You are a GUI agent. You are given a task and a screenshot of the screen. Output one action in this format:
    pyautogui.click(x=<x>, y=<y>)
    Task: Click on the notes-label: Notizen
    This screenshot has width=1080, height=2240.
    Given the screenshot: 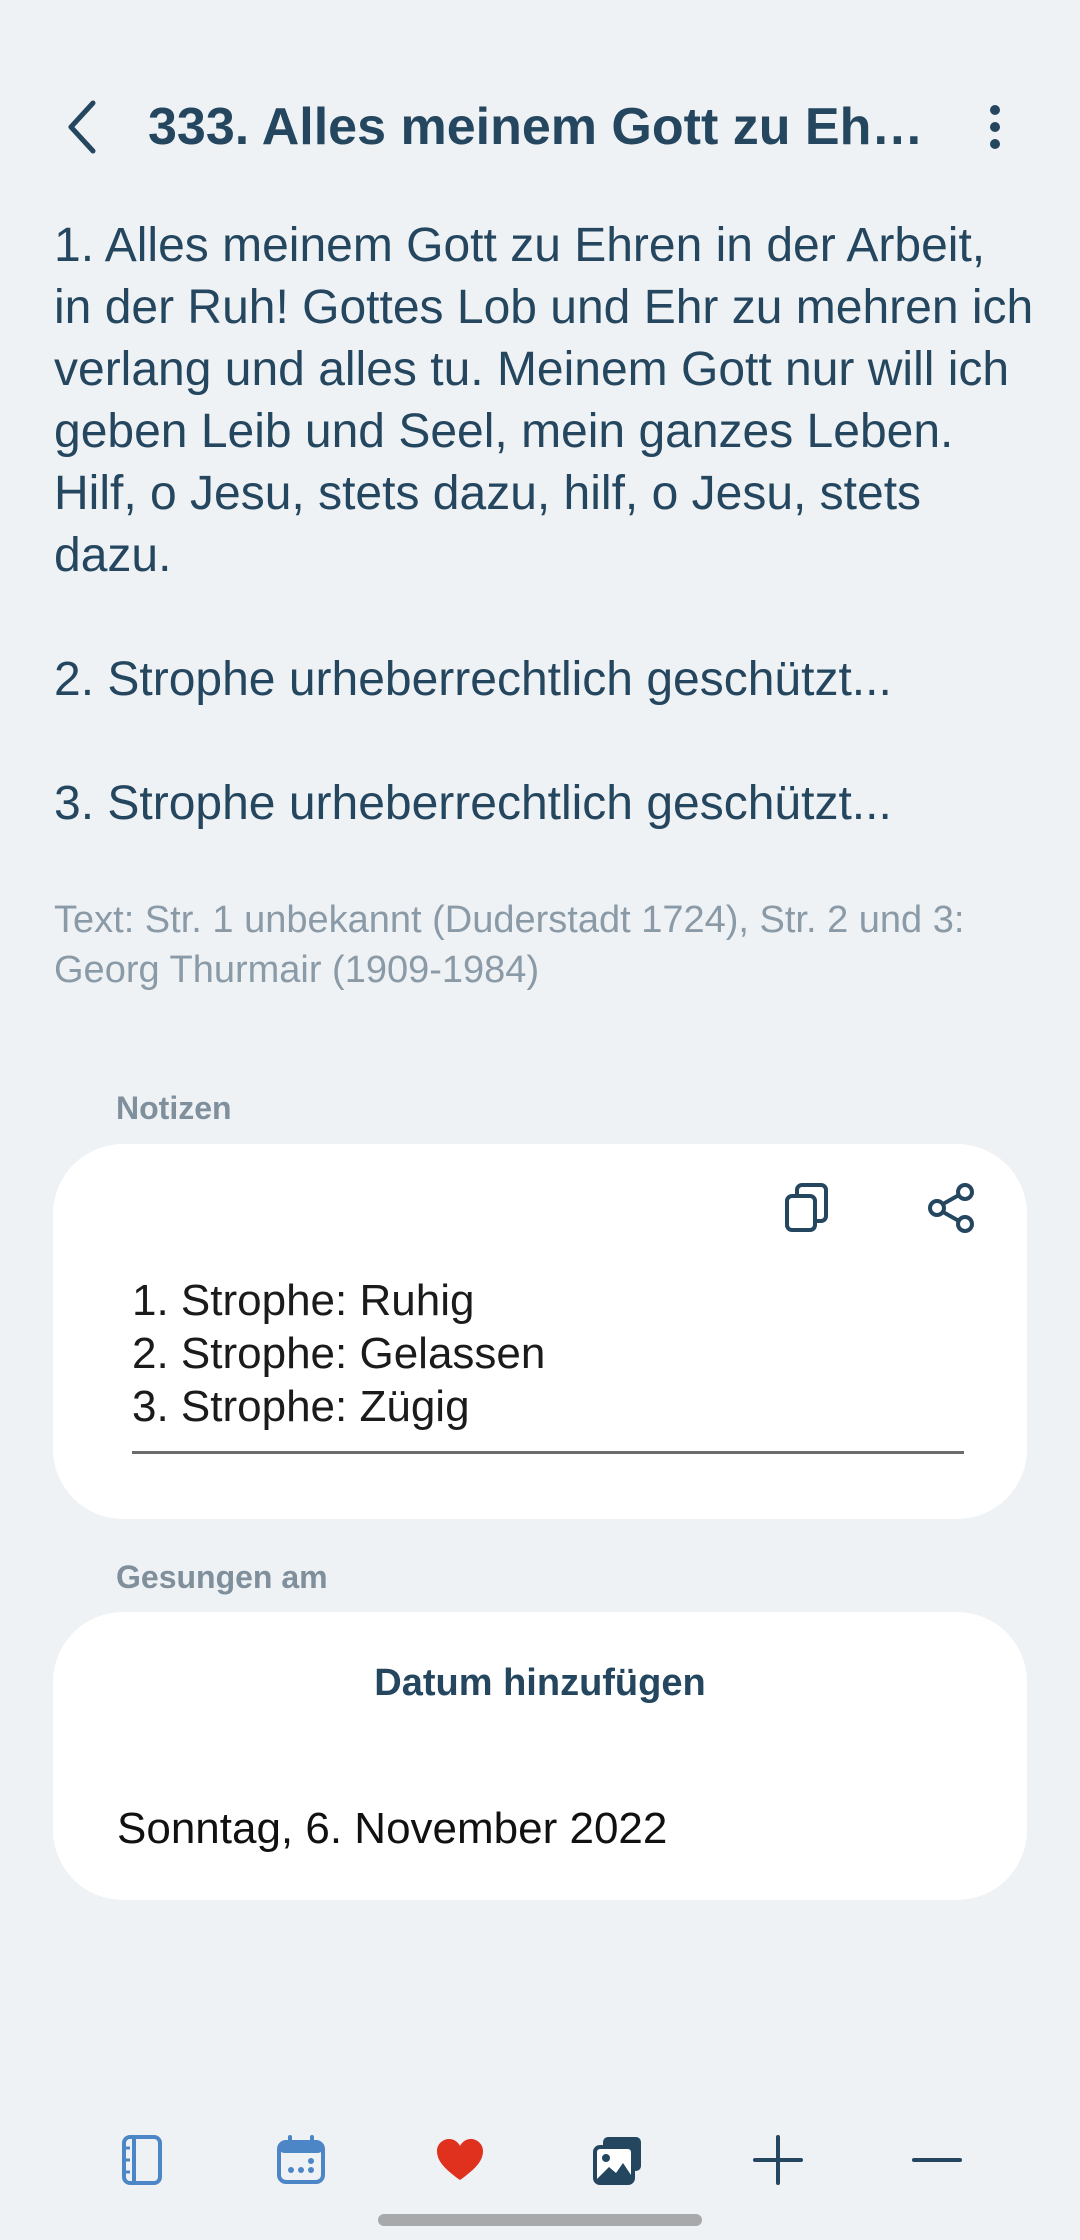 What is the action you would take?
    pyautogui.click(x=174, y=1108)
    